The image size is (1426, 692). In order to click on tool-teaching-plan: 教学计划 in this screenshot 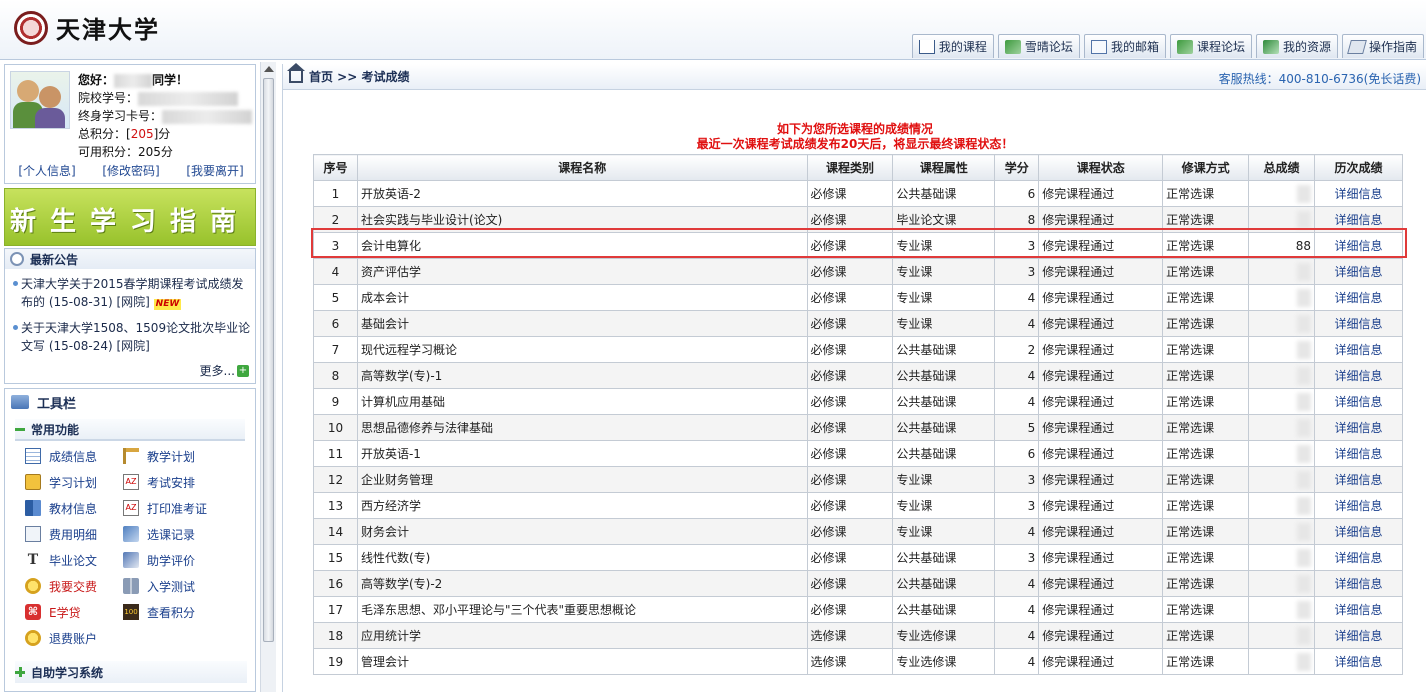, I will do `click(173, 456)`.